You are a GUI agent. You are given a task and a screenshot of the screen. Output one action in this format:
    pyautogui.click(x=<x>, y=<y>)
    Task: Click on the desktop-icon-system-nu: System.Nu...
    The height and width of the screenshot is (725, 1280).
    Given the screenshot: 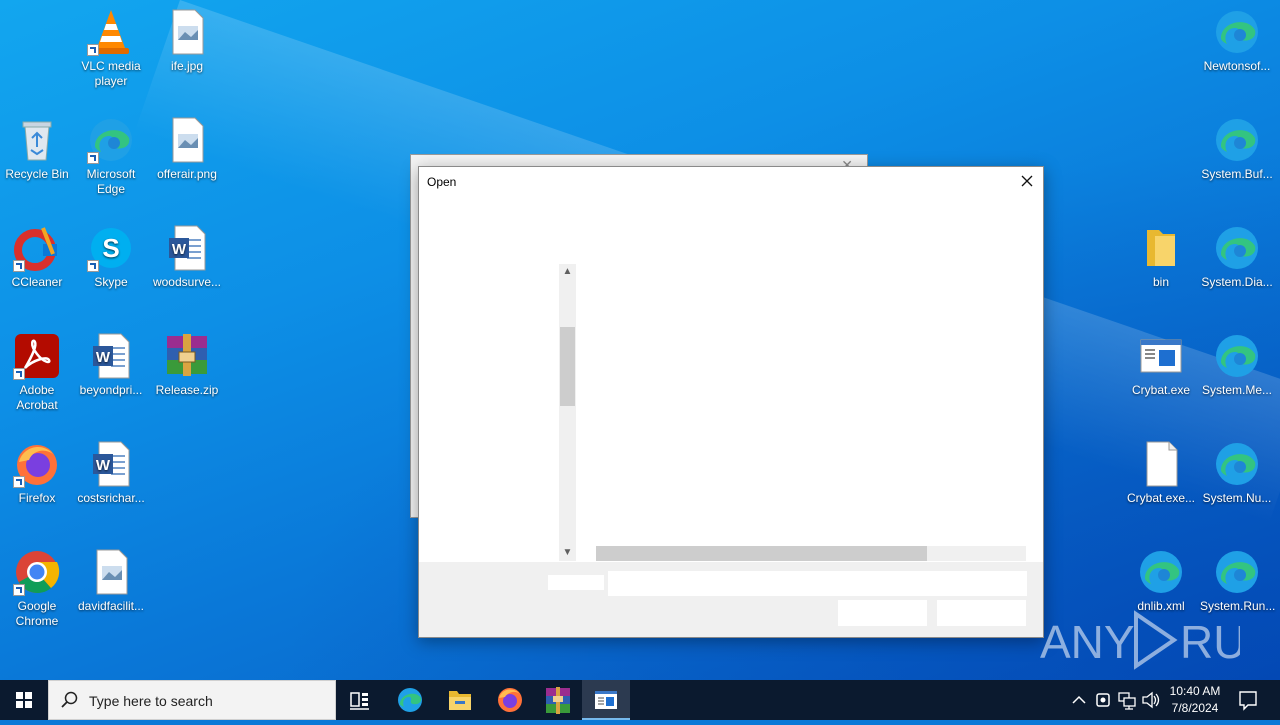 What is the action you would take?
    pyautogui.click(x=1237, y=473)
    